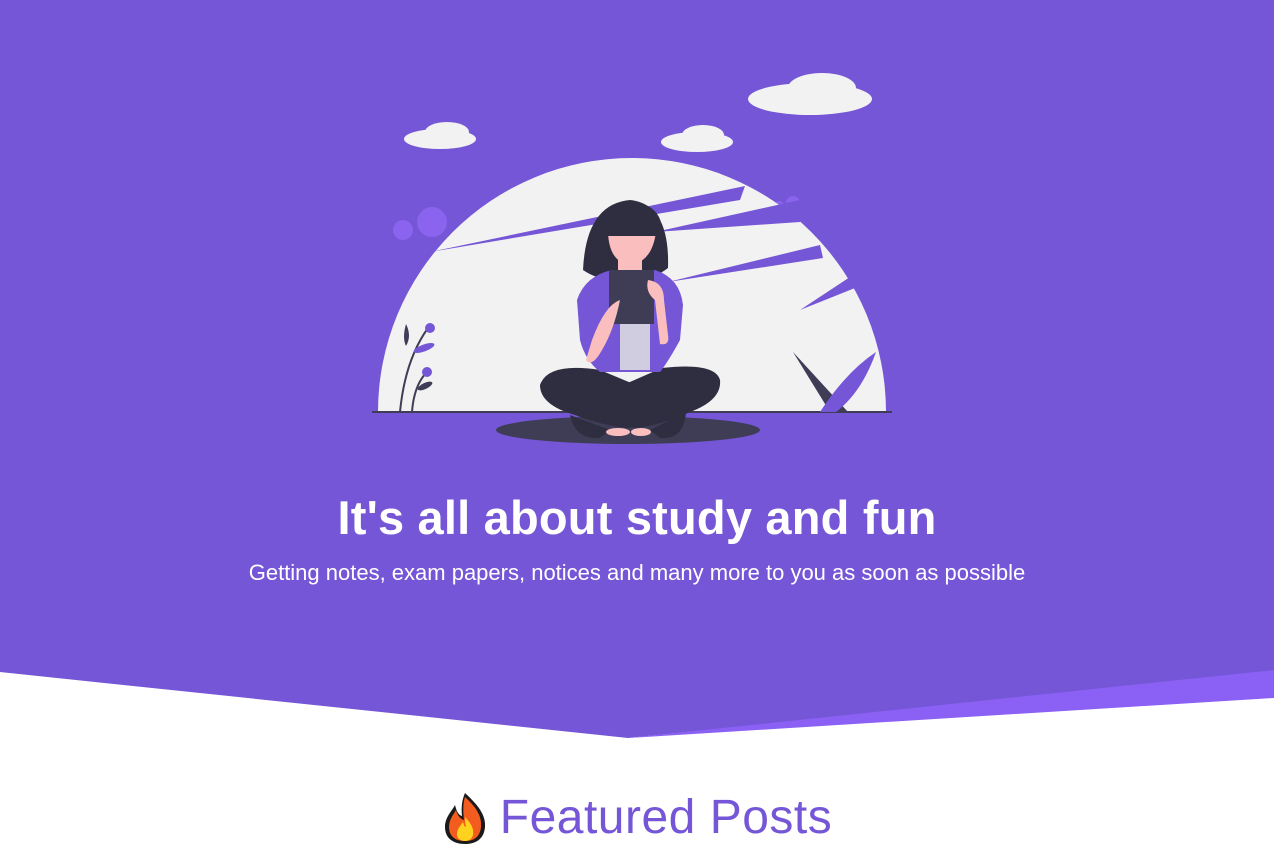  I want to click on featured-posts-title: Featured Posts, so click(666, 817).